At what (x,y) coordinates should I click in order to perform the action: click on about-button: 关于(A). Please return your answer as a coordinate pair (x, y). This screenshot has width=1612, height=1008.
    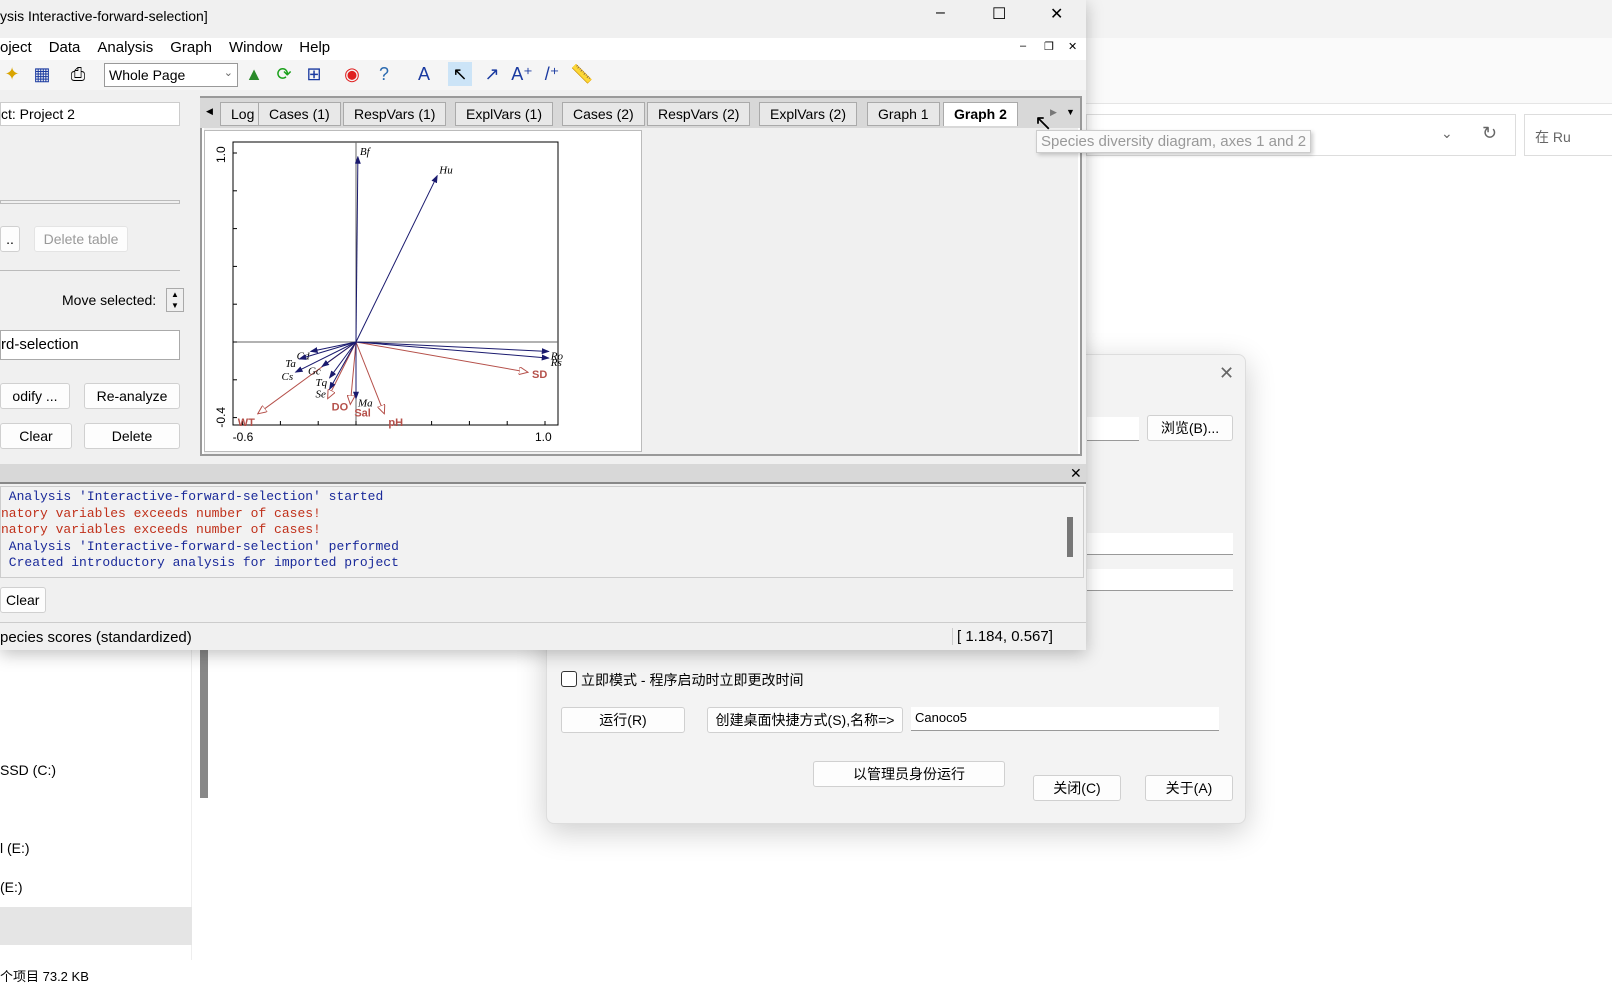
    Looking at the image, I should click on (1189, 788).